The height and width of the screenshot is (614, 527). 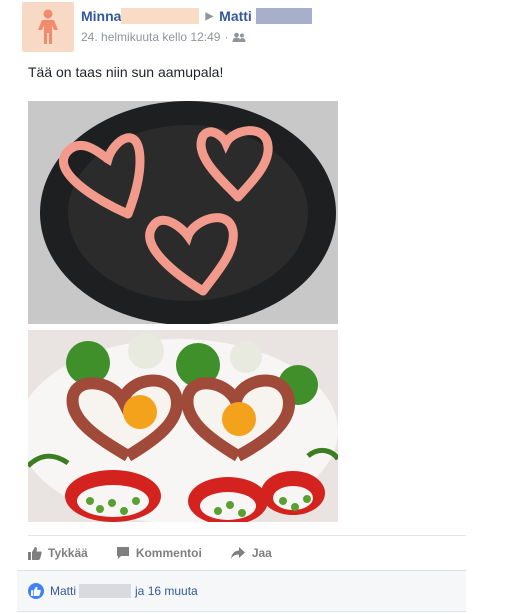 I want to click on share-label: Jaa, so click(x=261, y=553).